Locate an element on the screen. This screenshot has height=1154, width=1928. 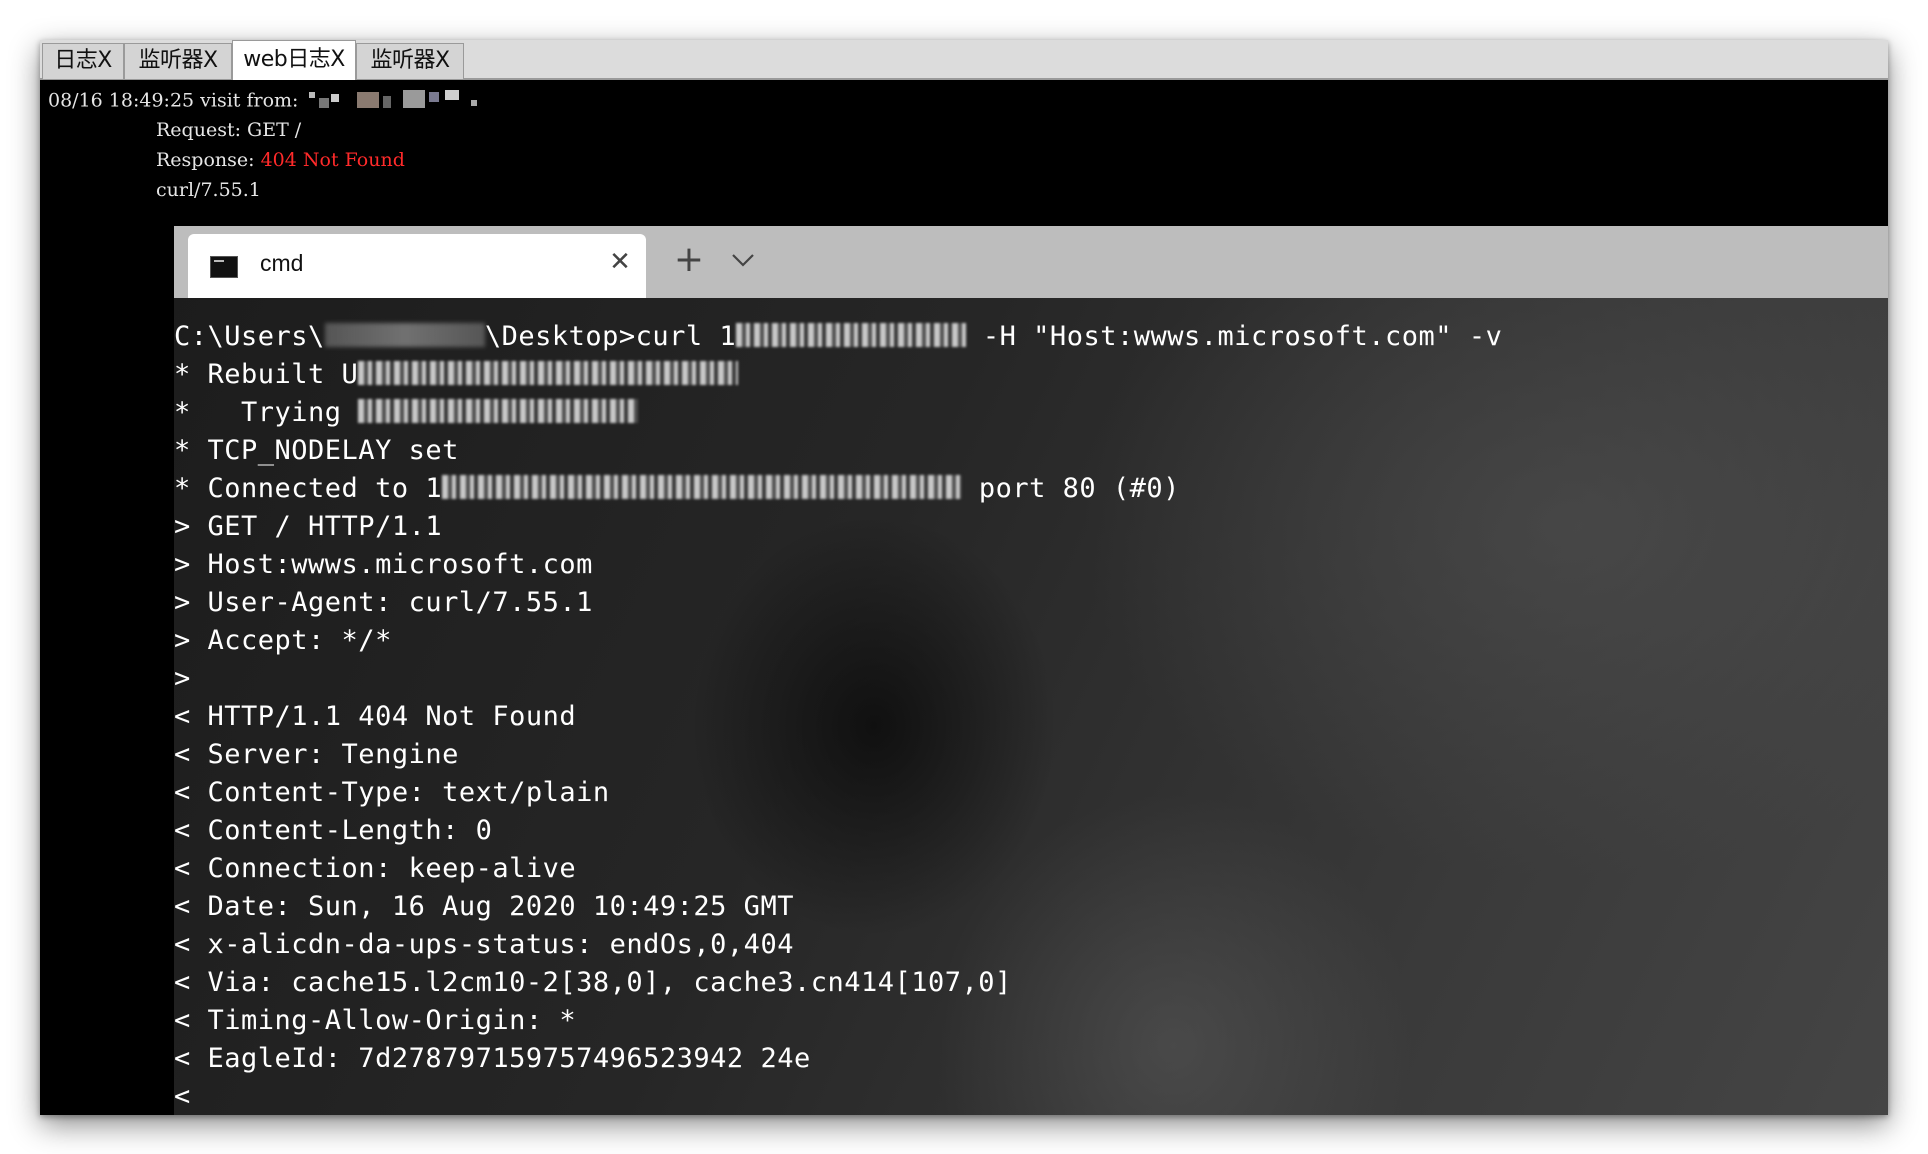
chevron-down-icon is located at coordinates (743, 260).